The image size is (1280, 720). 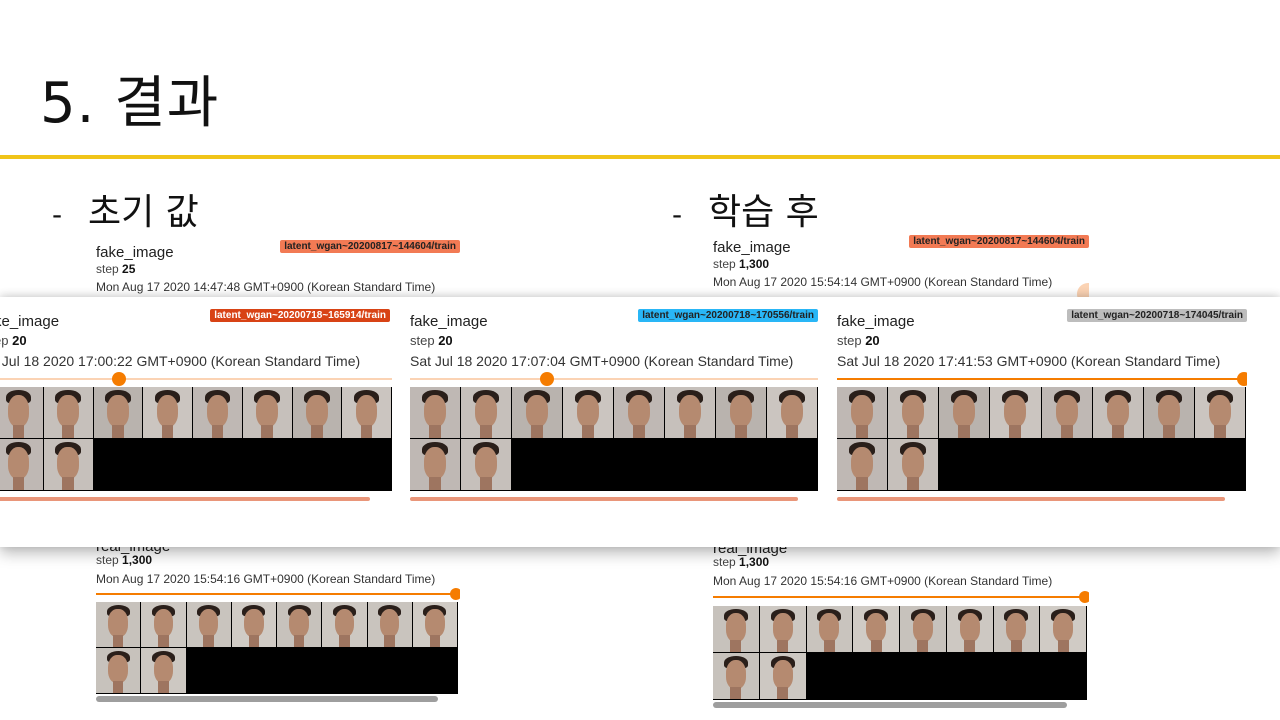 What do you see at coordinates (858, 340) in the screenshot?
I see `card-step: step 20` at bounding box center [858, 340].